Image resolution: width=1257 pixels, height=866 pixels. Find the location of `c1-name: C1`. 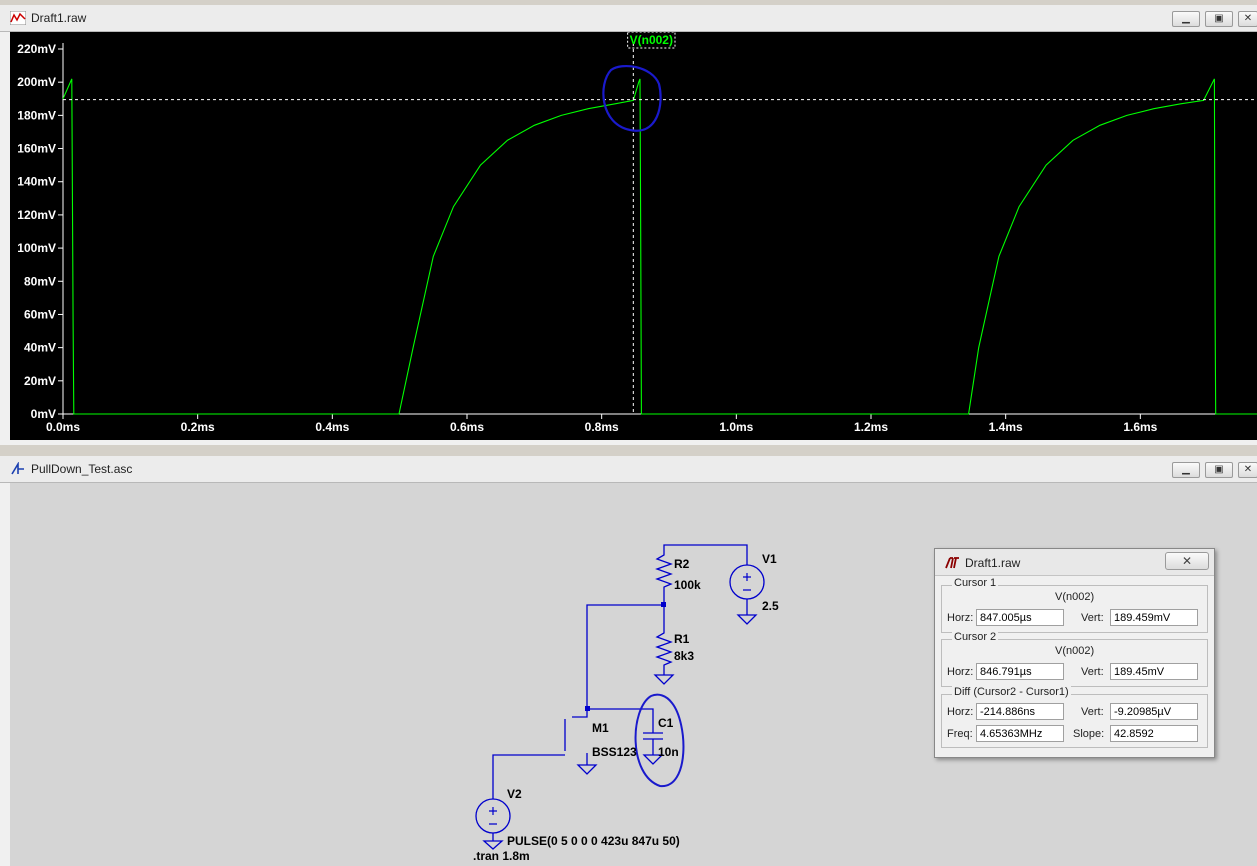

c1-name: C1 is located at coordinates (666, 723).